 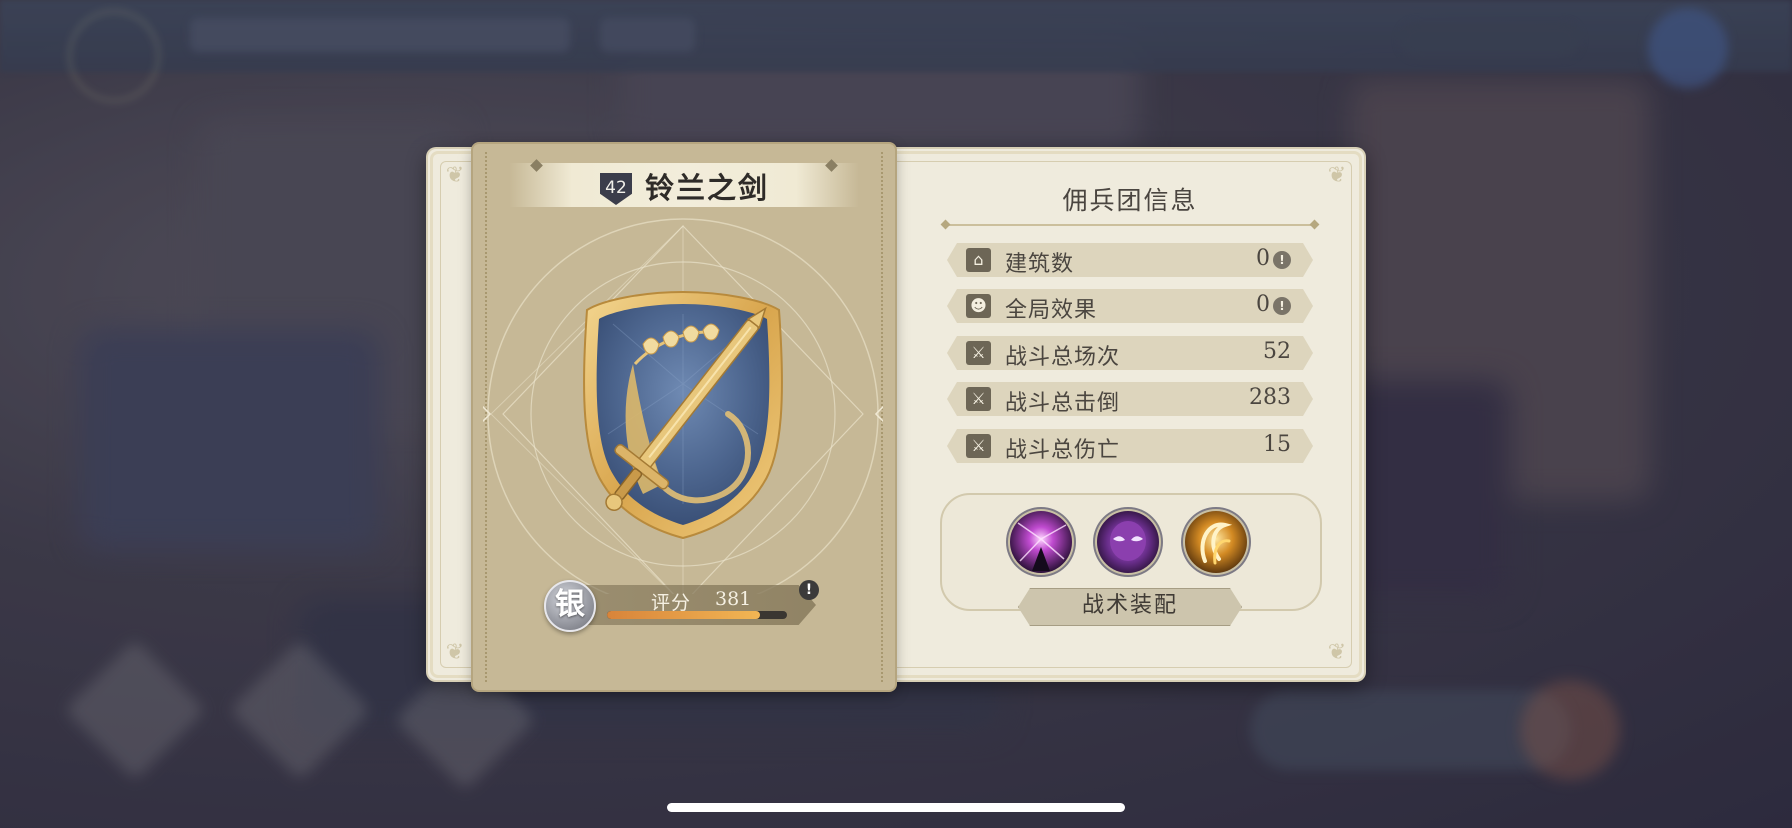 I want to click on score-info-icon: !, so click(x=809, y=590).